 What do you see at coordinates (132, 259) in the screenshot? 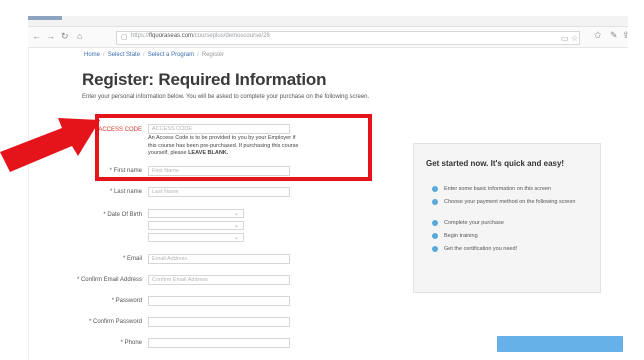
I see `email-label: * Email` at bounding box center [132, 259].